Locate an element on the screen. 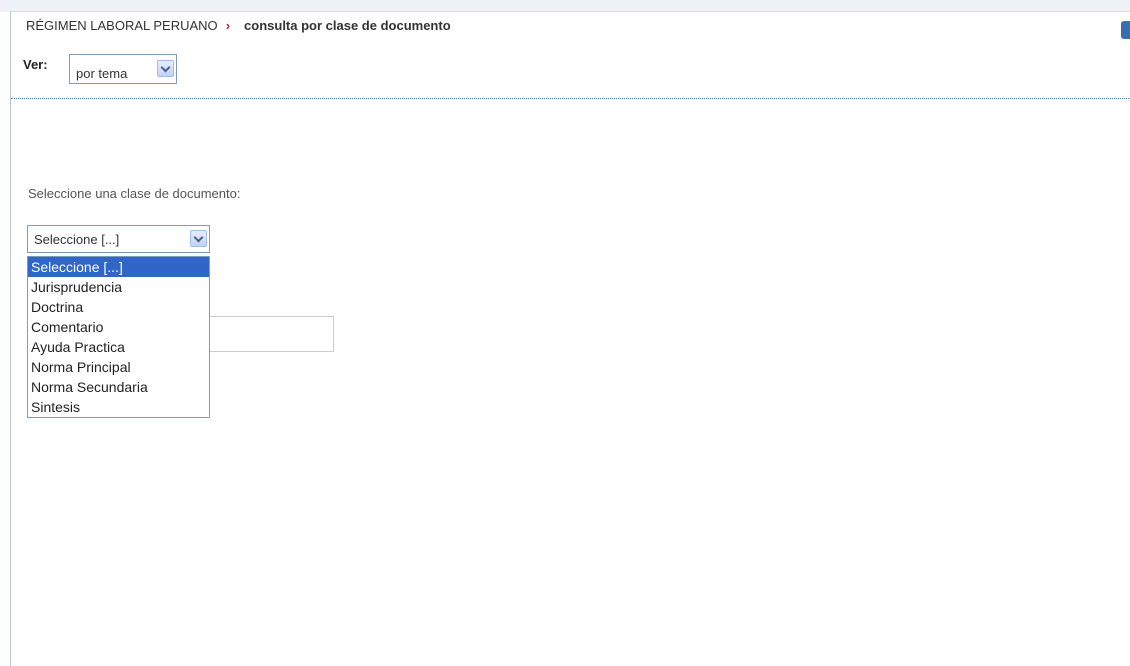 The height and width of the screenshot is (666, 1130). document-class-select-value: Seleccione [...] is located at coordinates (77, 239).